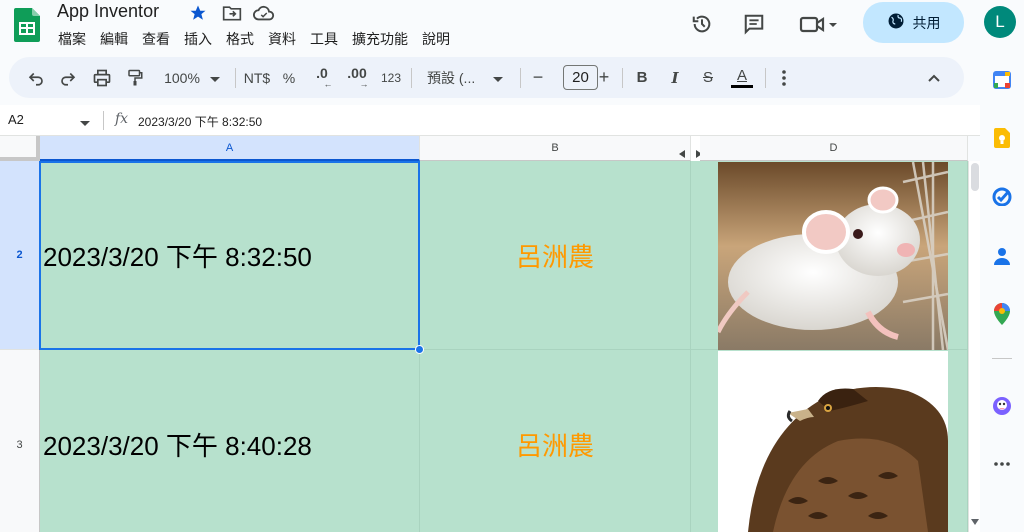 The height and width of the screenshot is (532, 1024). What do you see at coordinates (754, 24) in the screenshot?
I see `comment-icon` at bounding box center [754, 24].